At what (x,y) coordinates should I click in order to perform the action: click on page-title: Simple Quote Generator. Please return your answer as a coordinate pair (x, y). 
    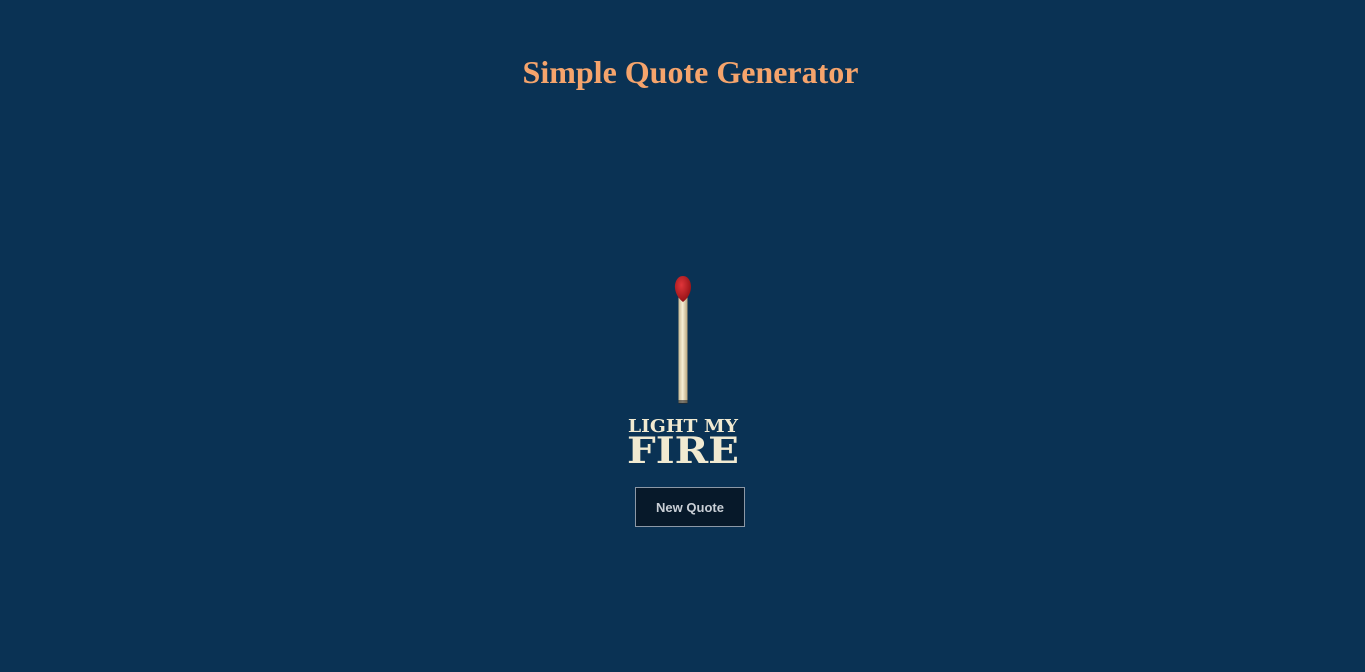
    Looking at the image, I should click on (690, 72).